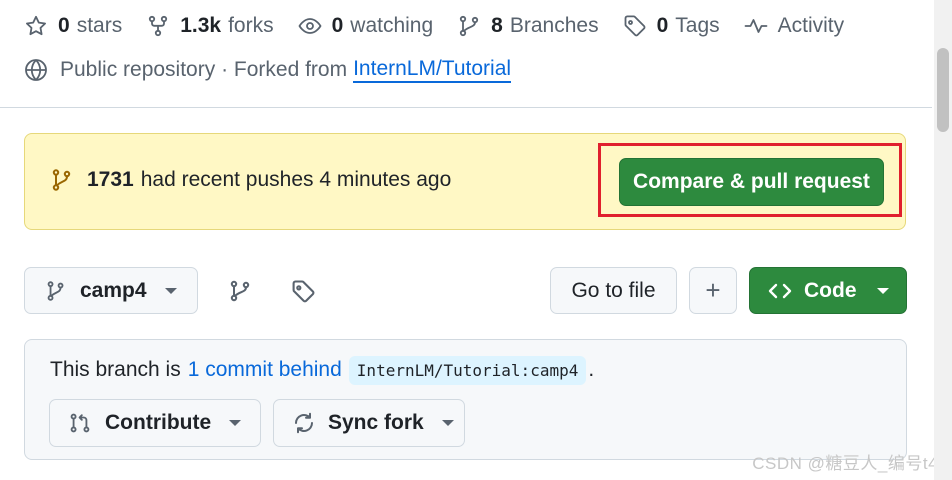 This screenshot has width=952, height=480. Describe the element at coordinates (251, 25) in the screenshot. I see `forks-label: forks` at that location.